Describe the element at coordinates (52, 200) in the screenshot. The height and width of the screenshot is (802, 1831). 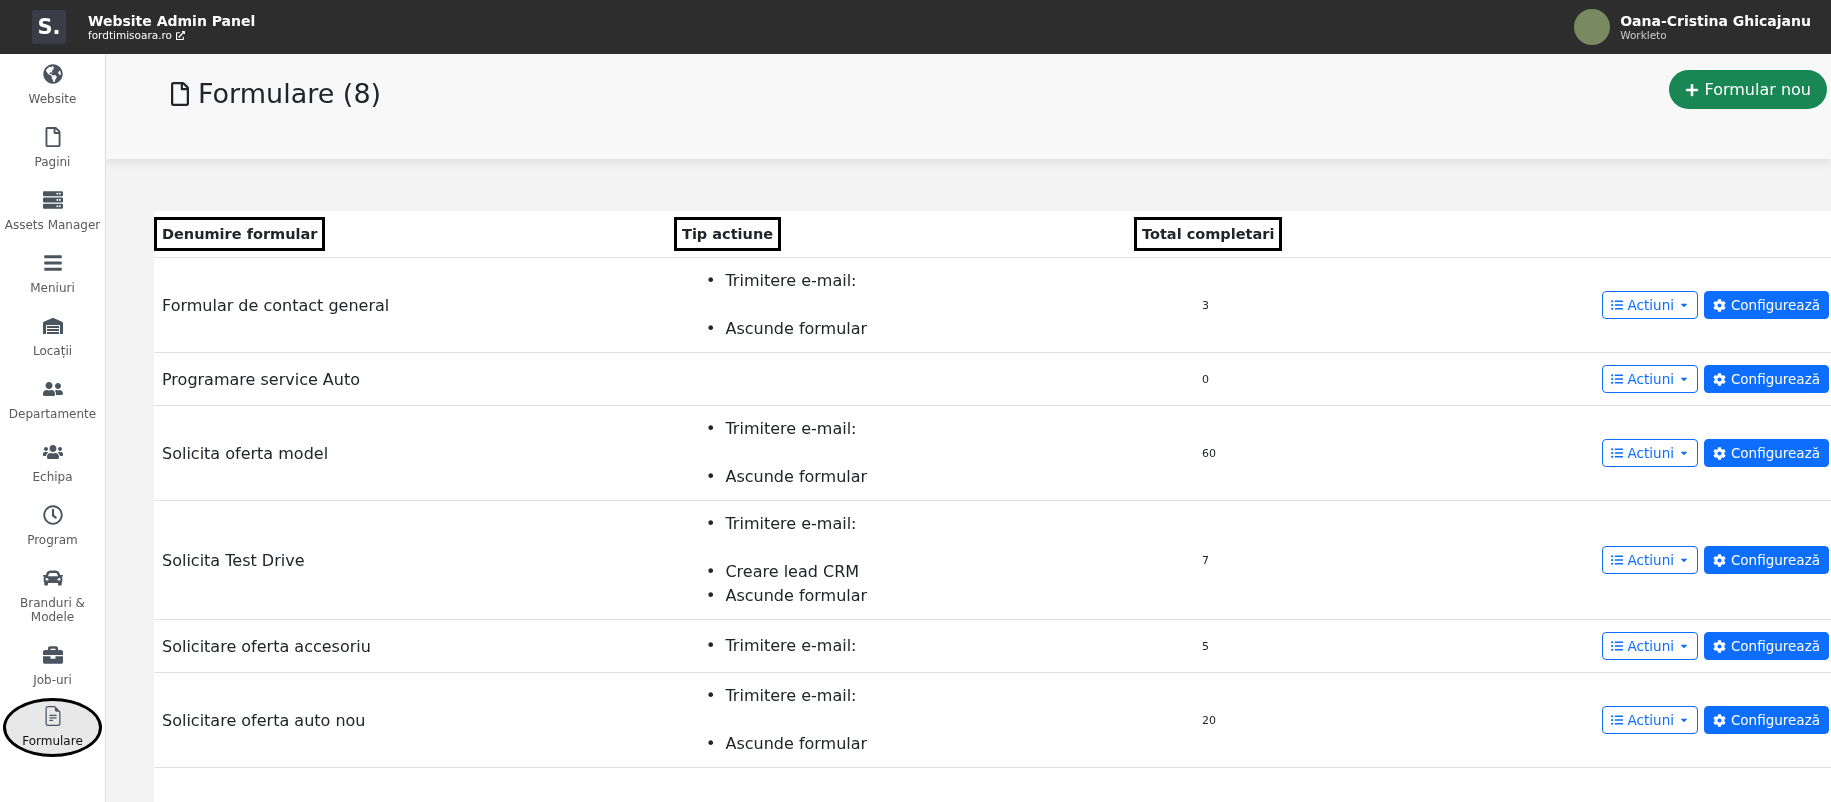
I see `server-icon` at that location.